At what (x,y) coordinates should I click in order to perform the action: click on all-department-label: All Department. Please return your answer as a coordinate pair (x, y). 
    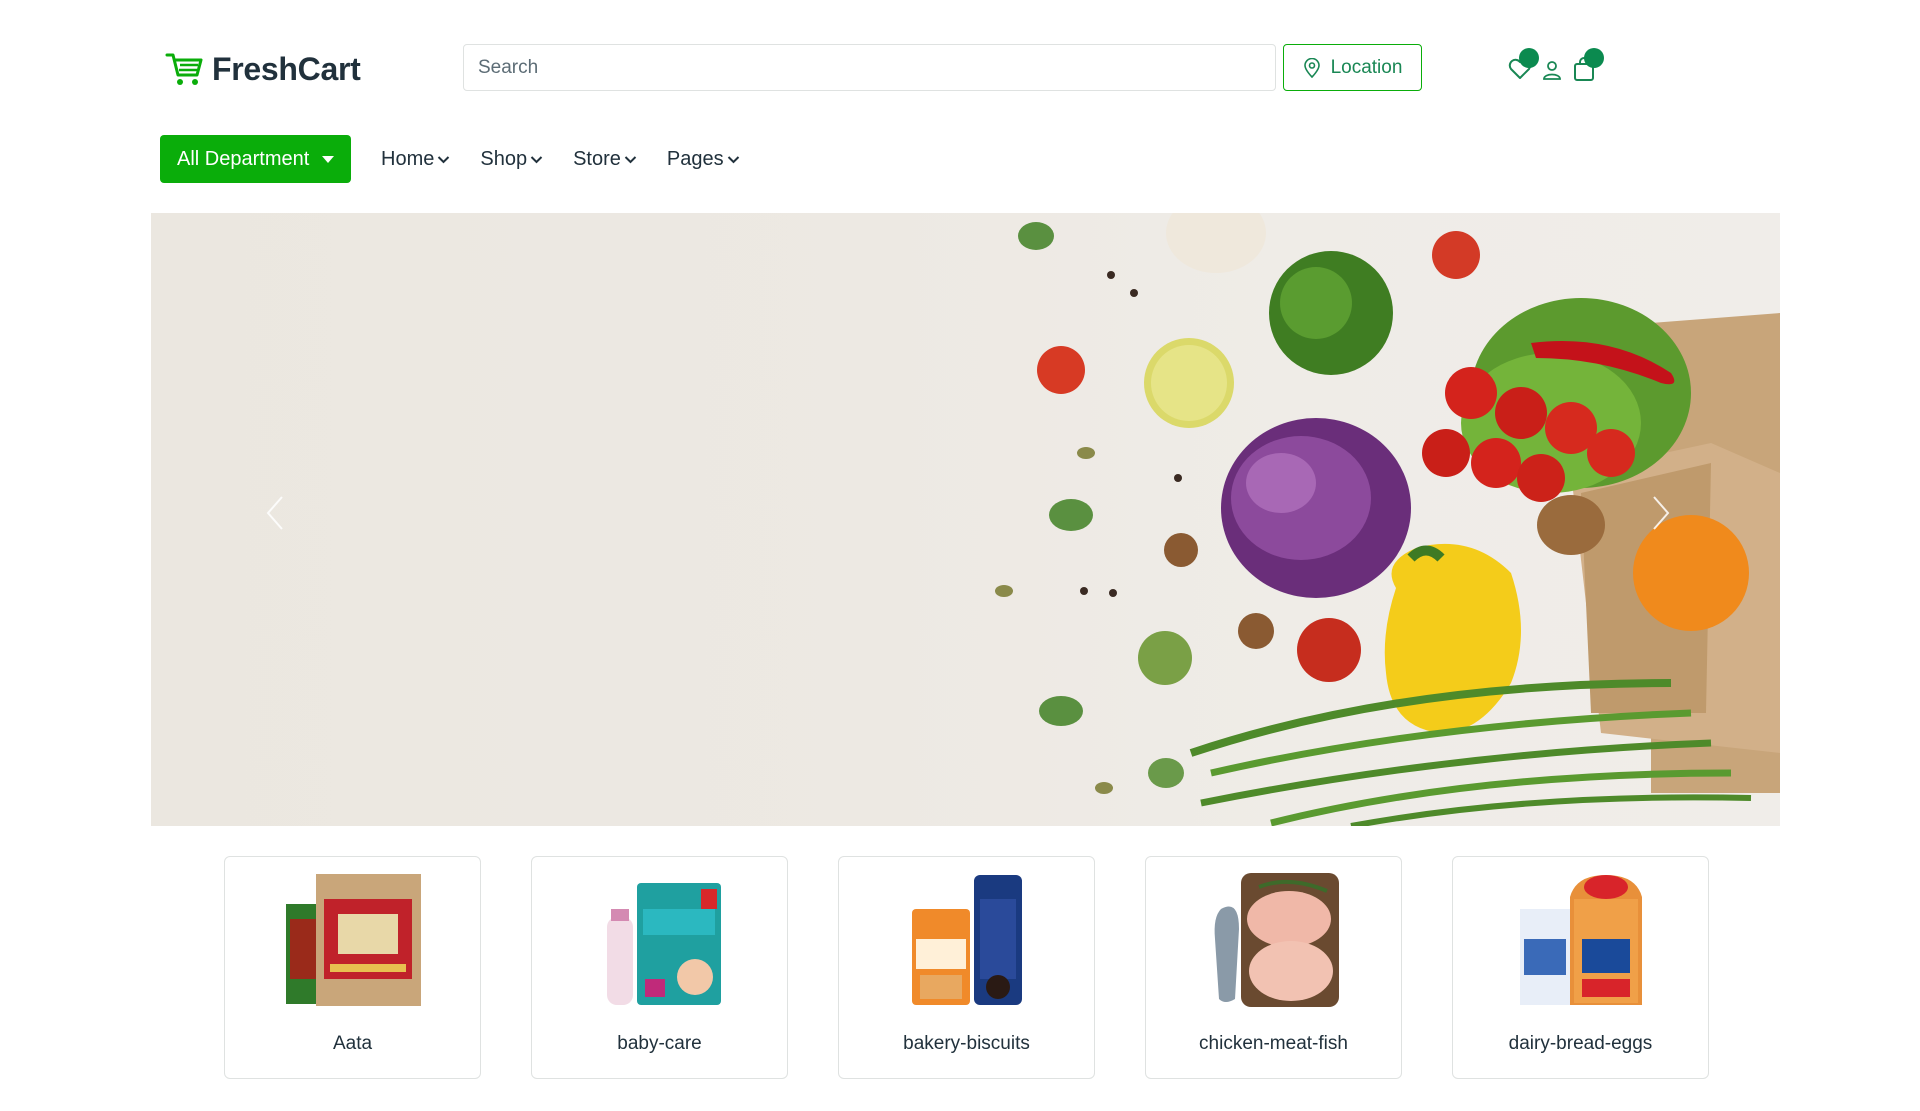
    Looking at the image, I should click on (243, 158).